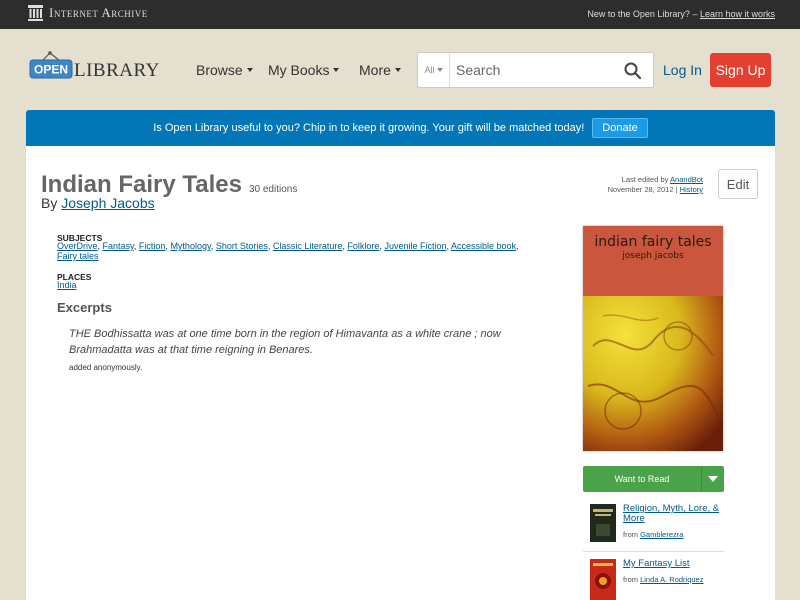  I want to click on author-byline: By Joseph Jacobs, so click(98, 203).